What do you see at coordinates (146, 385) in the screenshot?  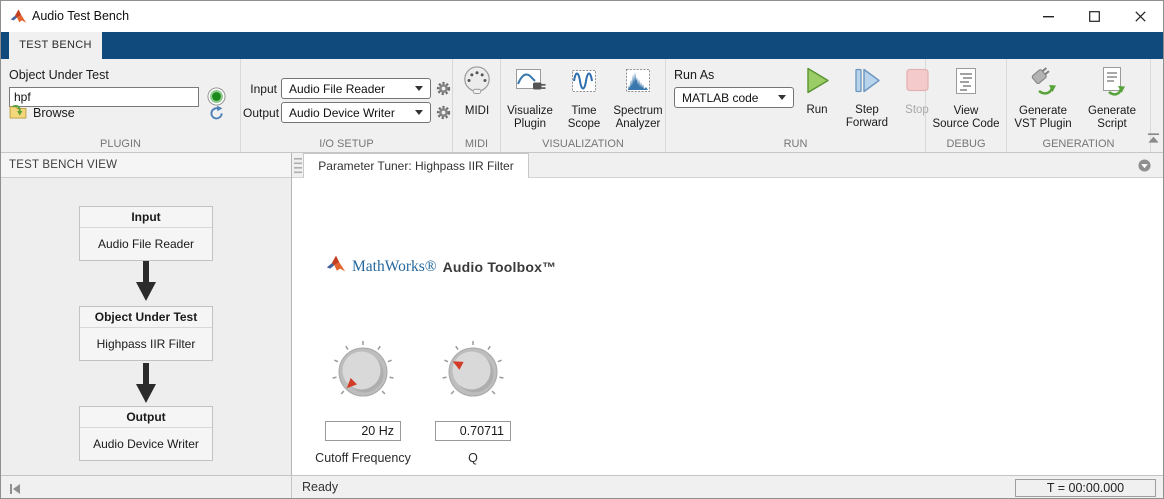 I see `flow-arrow-down-icon` at bounding box center [146, 385].